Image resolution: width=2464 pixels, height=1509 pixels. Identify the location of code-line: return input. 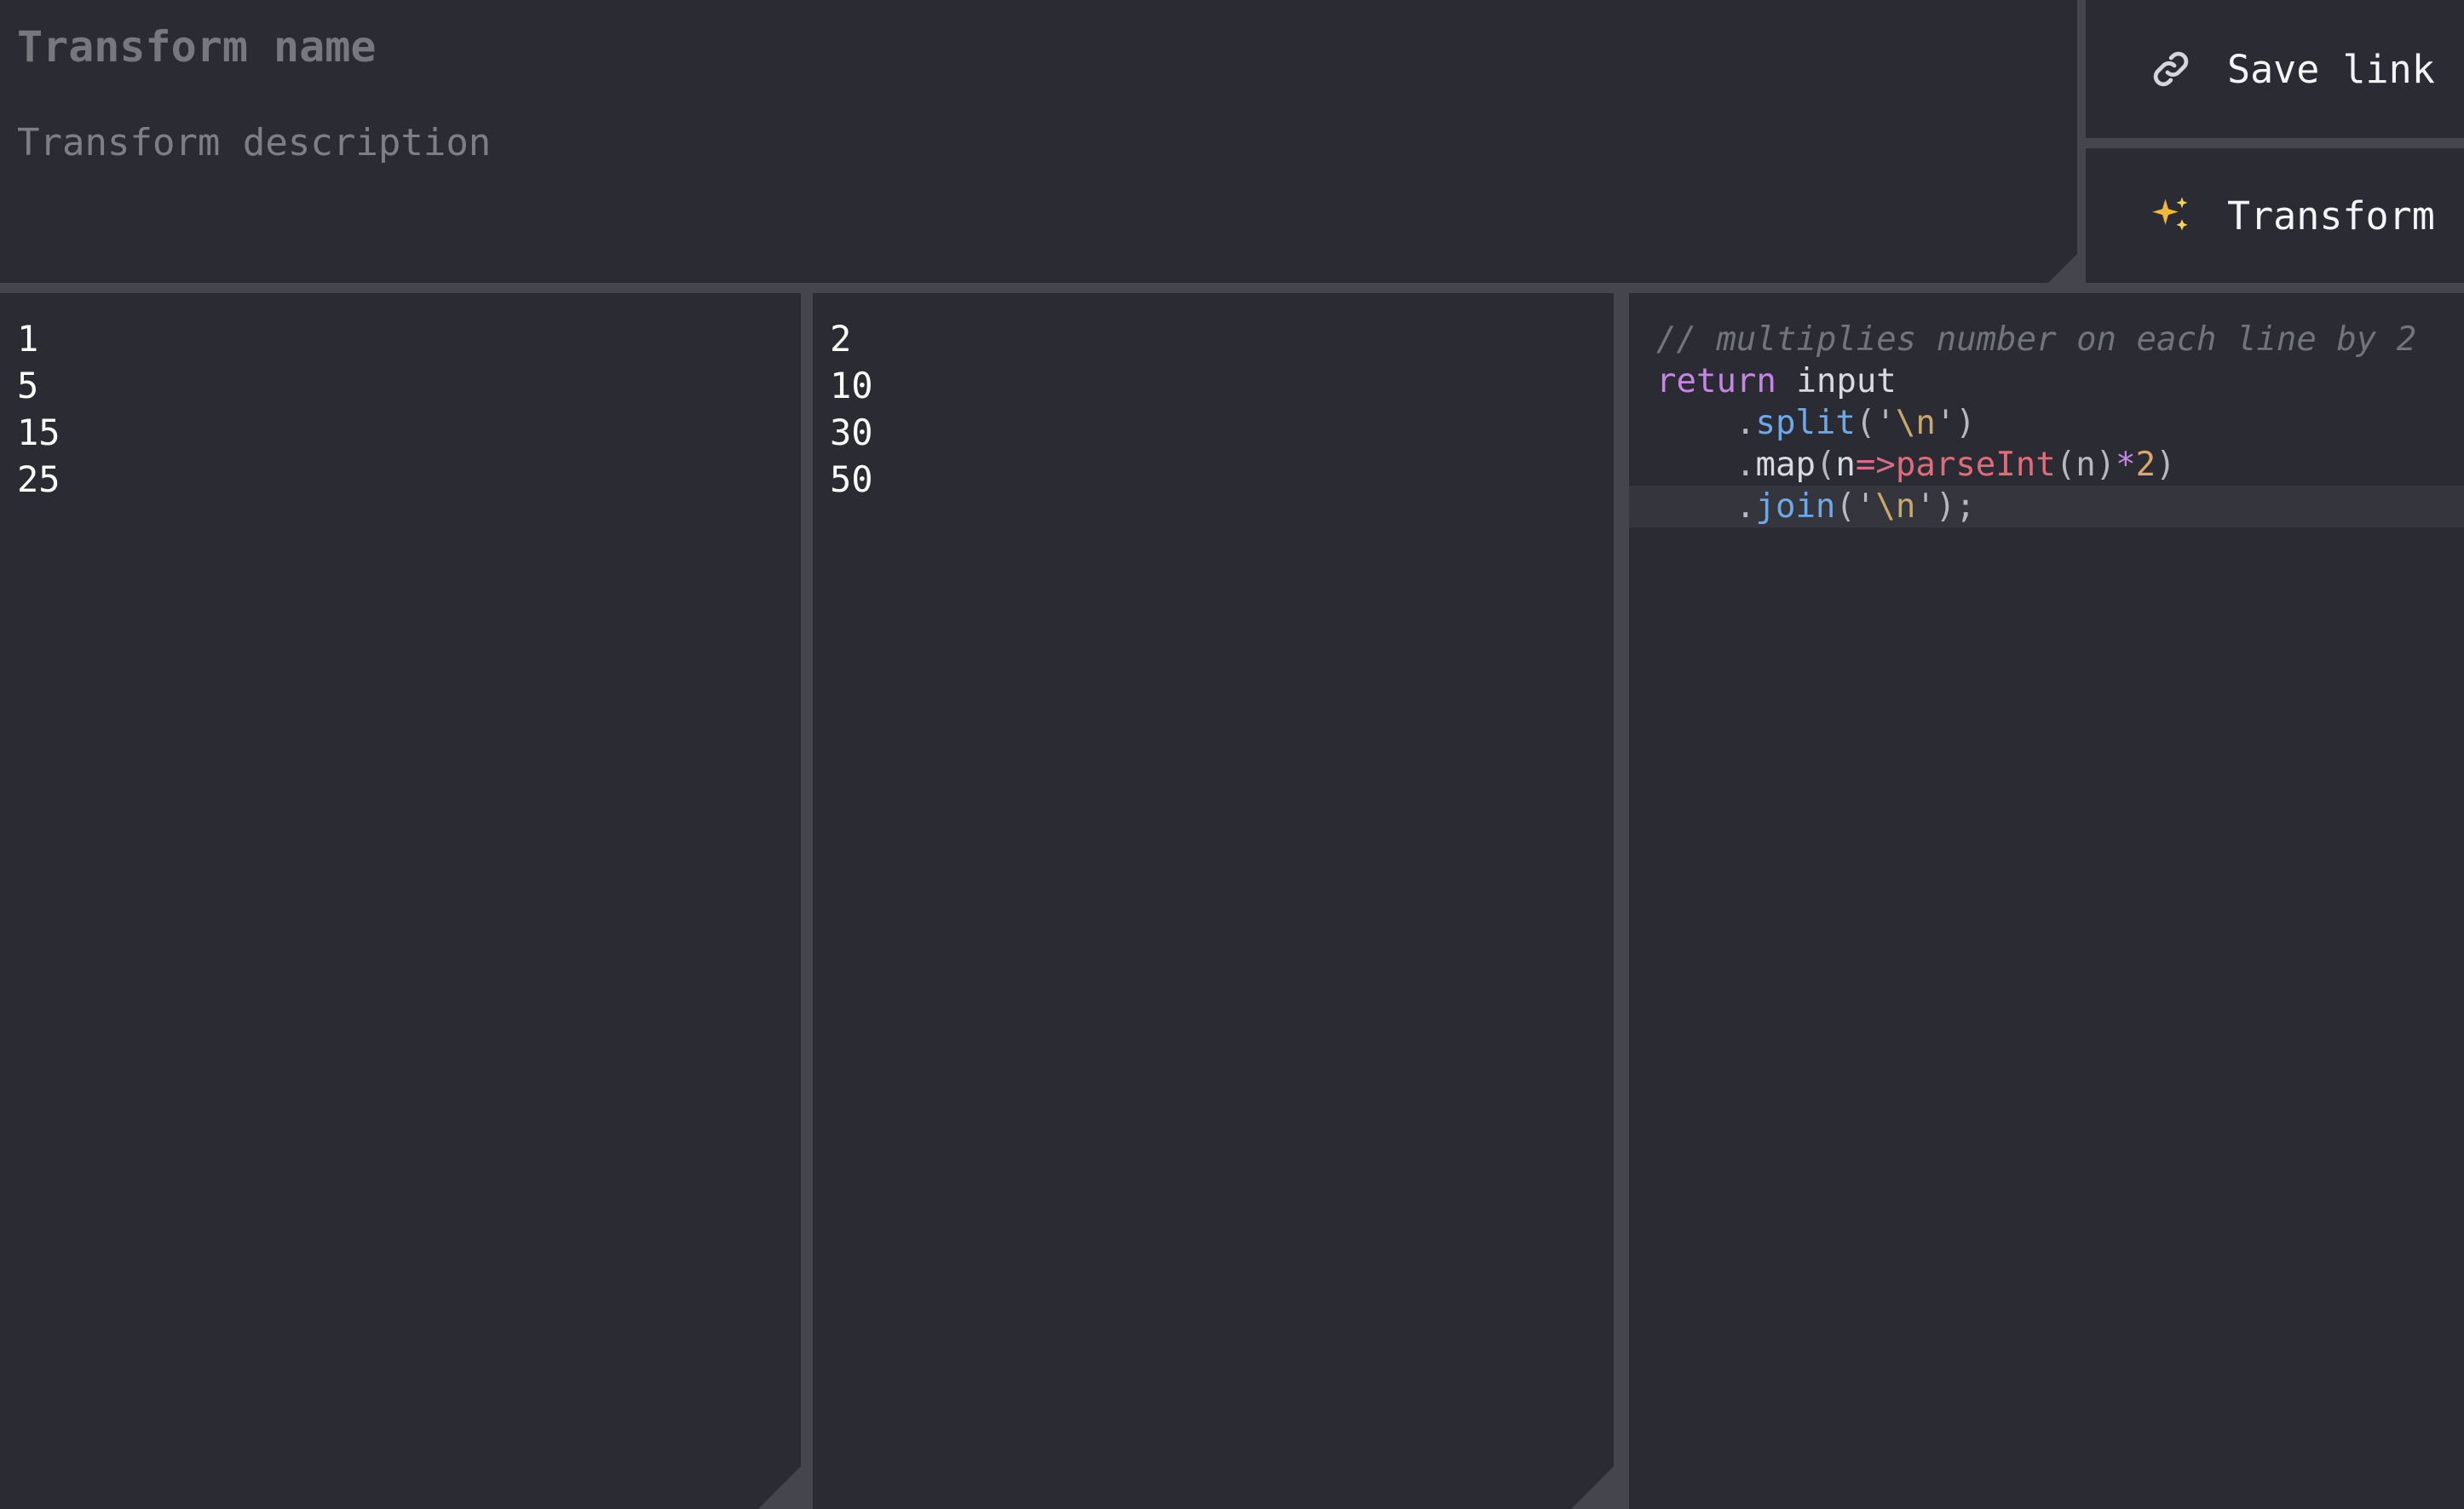
(2046, 381).